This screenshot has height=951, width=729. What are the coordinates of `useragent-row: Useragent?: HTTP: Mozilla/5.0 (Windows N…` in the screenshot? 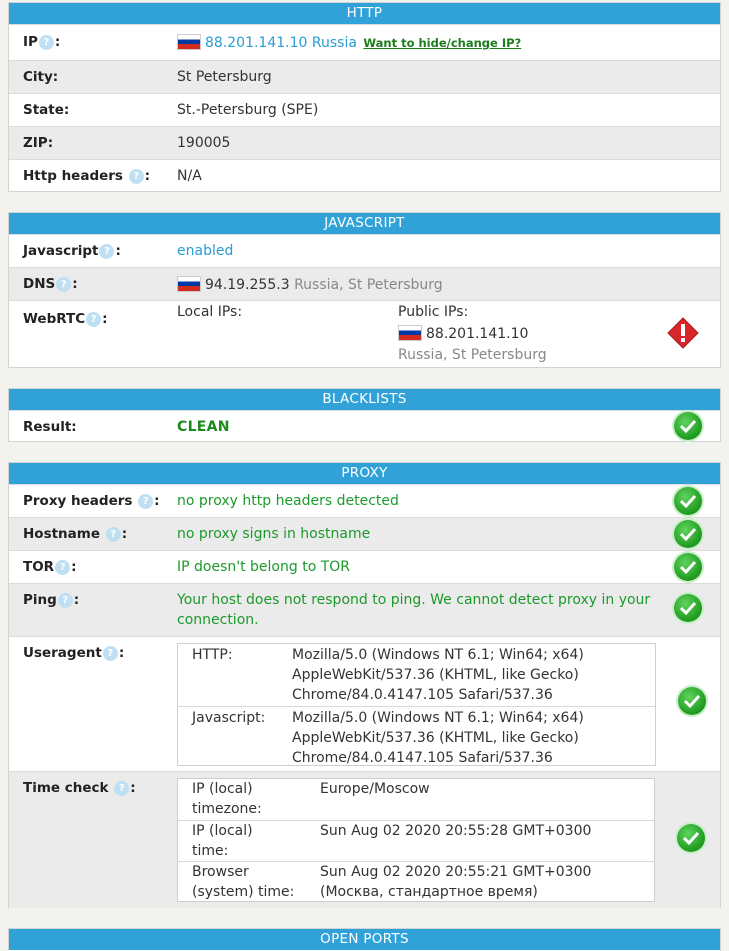 It's located at (364, 703).